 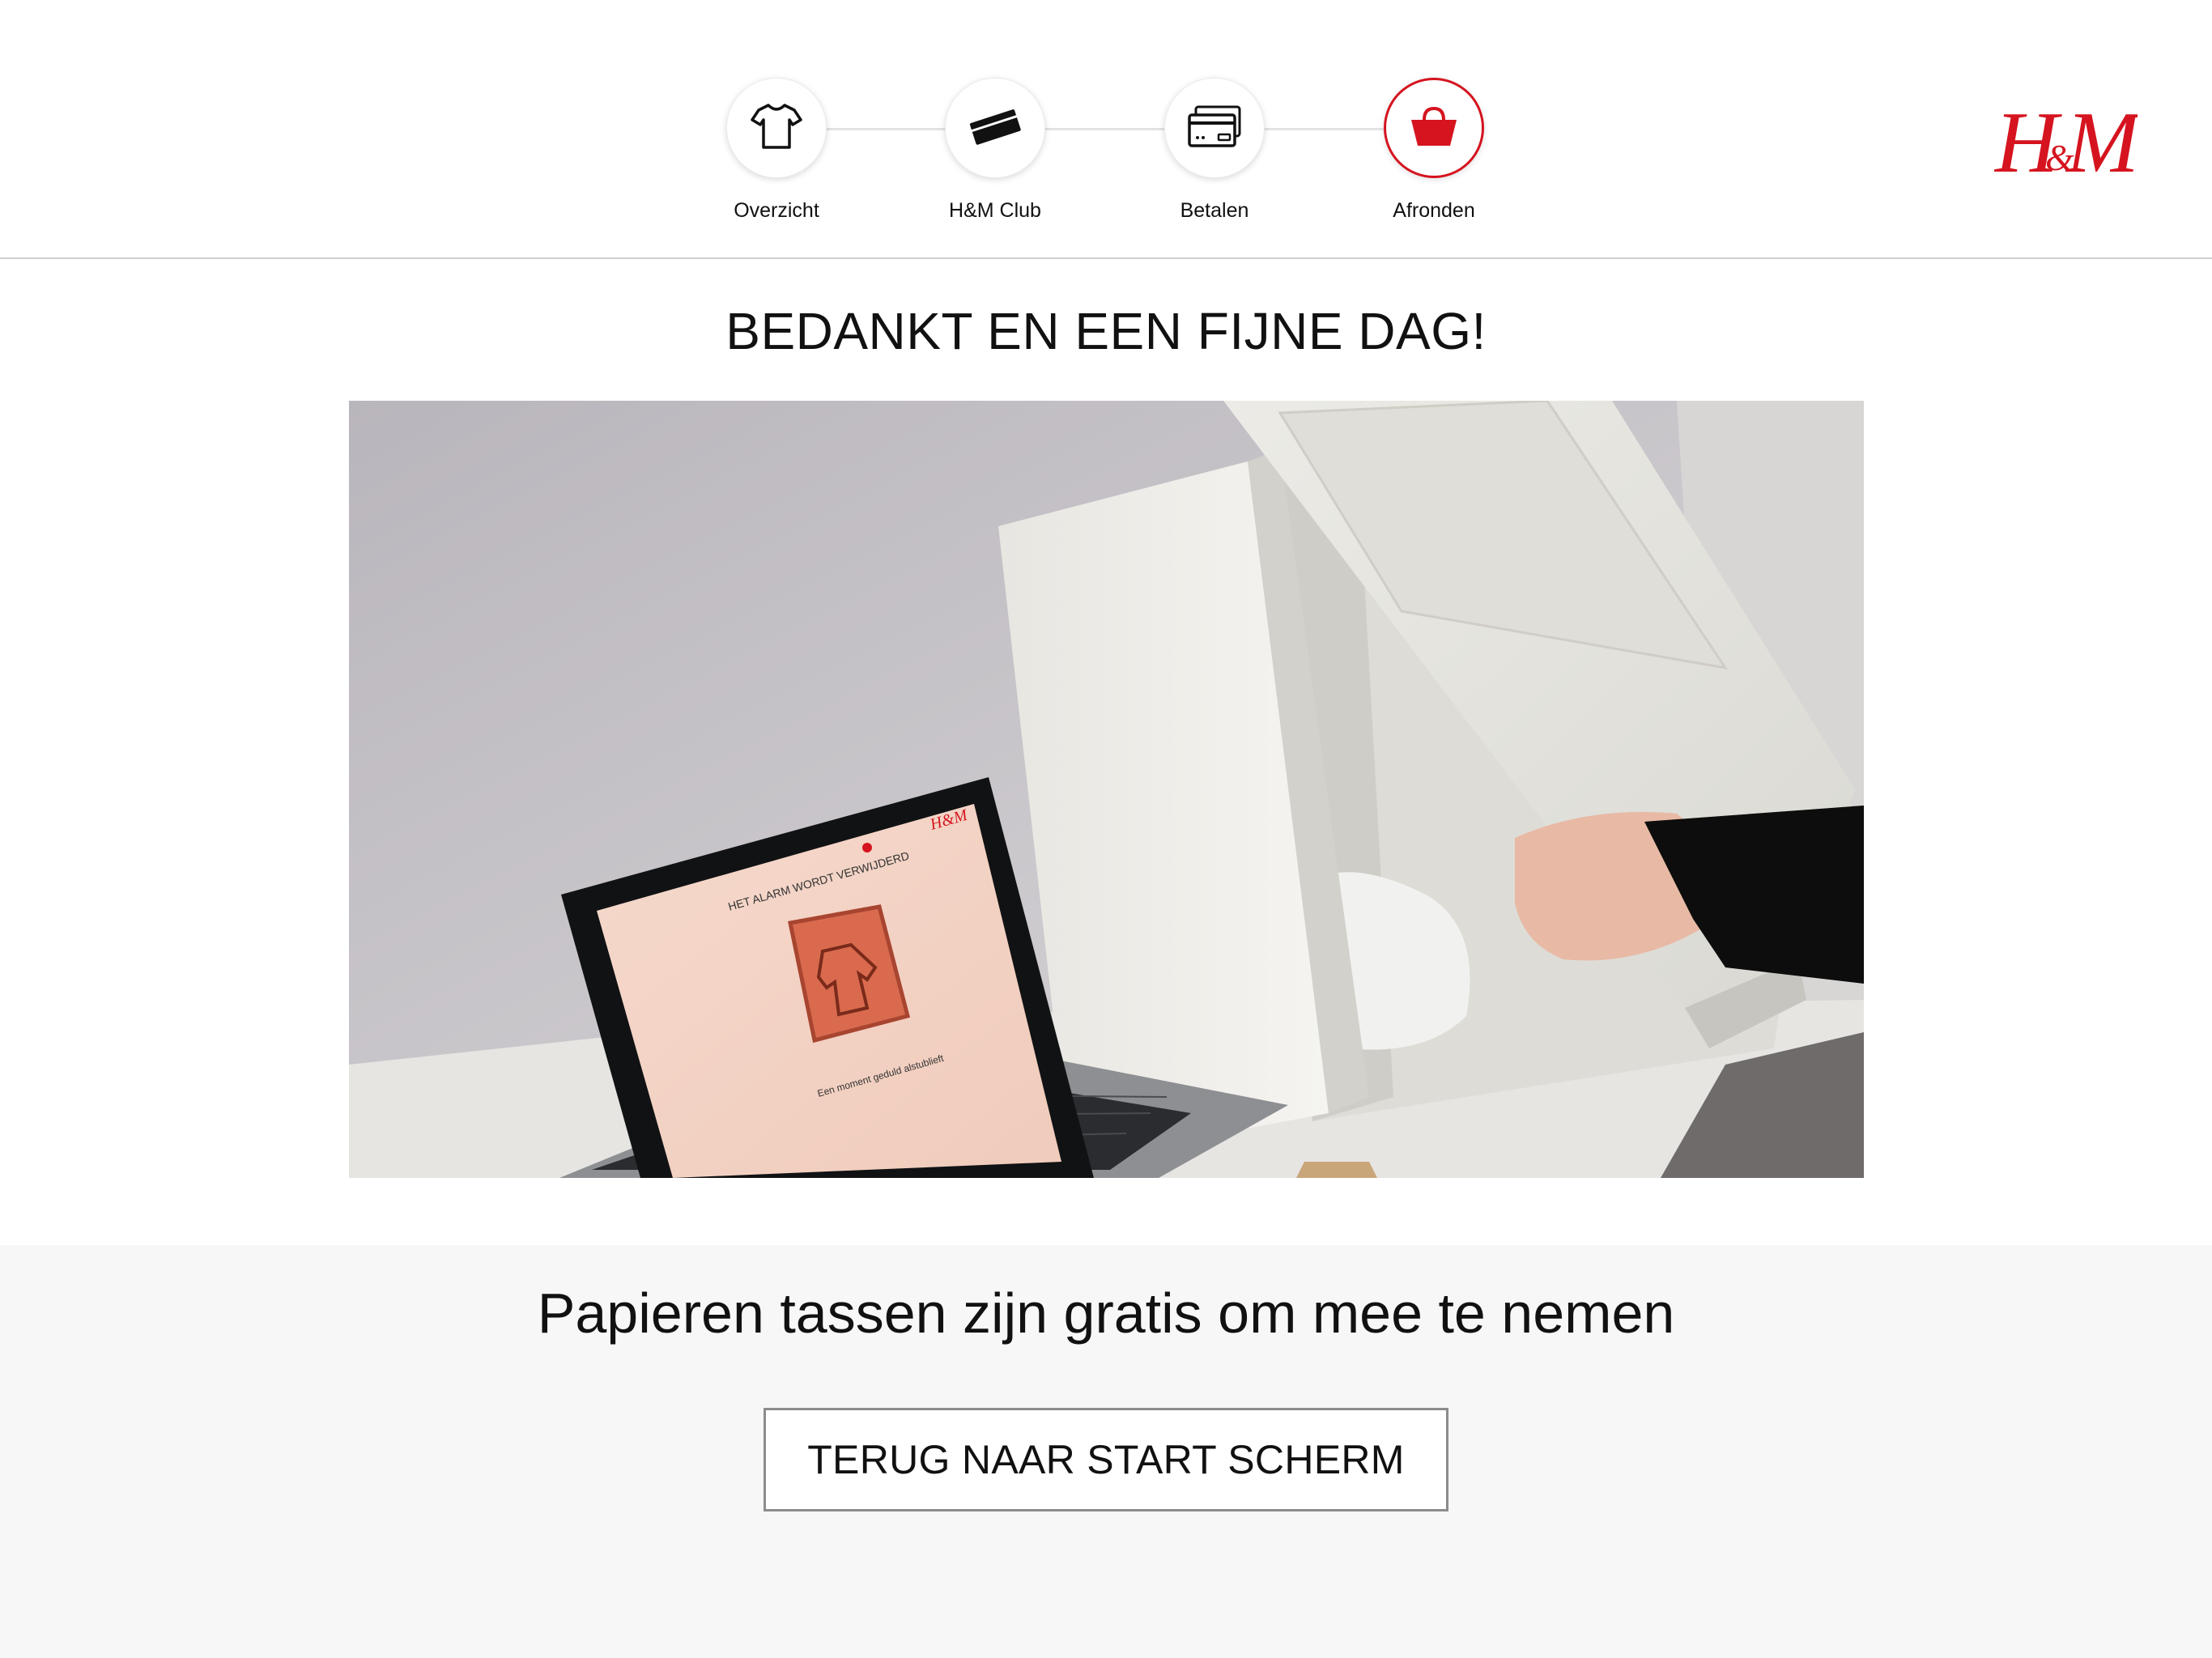 What do you see at coordinates (1214, 210) in the screenshot?
I see `step-label-betalen: Betalen` at bounding box center [1214, 210].